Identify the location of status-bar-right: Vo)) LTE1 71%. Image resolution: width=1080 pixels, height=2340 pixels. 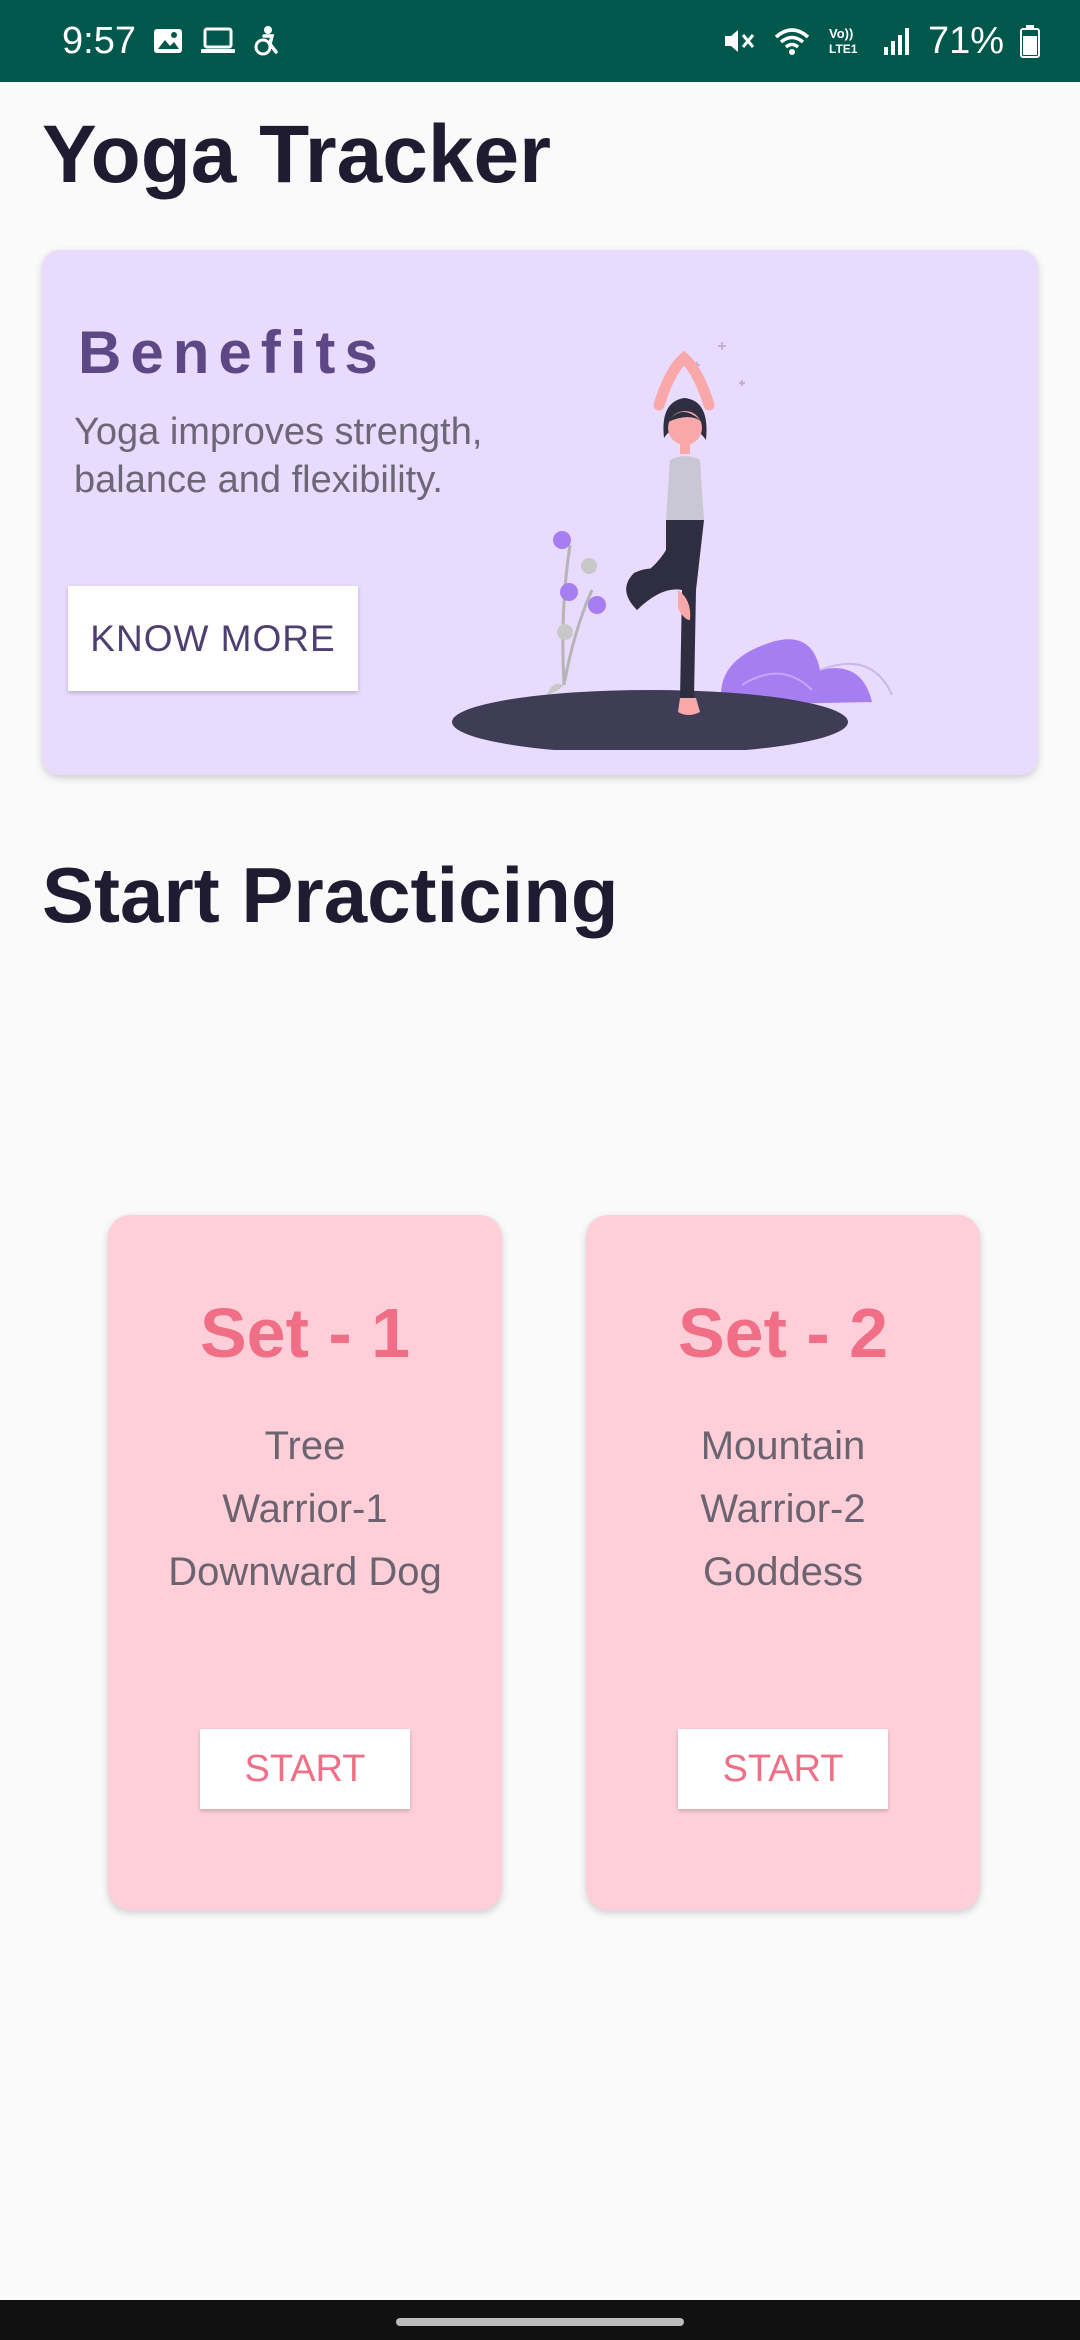
(881, 41).